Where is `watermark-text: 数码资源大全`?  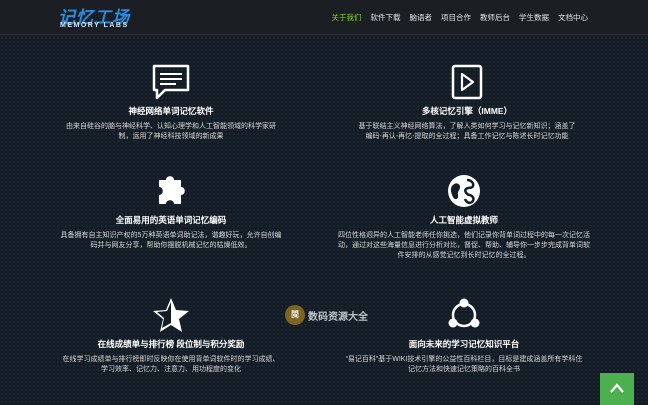 watermark-text: 数码资源大全 is located at coordinates (338, 317).